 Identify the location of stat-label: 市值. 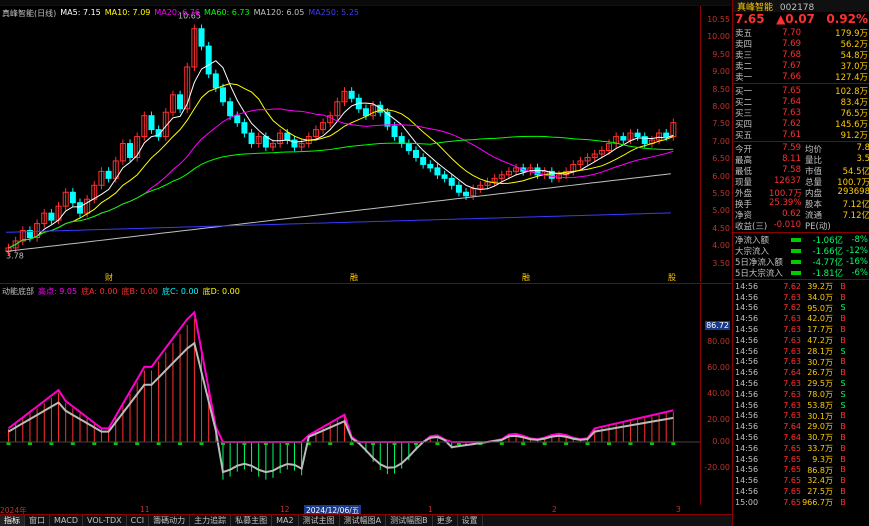
(814, 172).